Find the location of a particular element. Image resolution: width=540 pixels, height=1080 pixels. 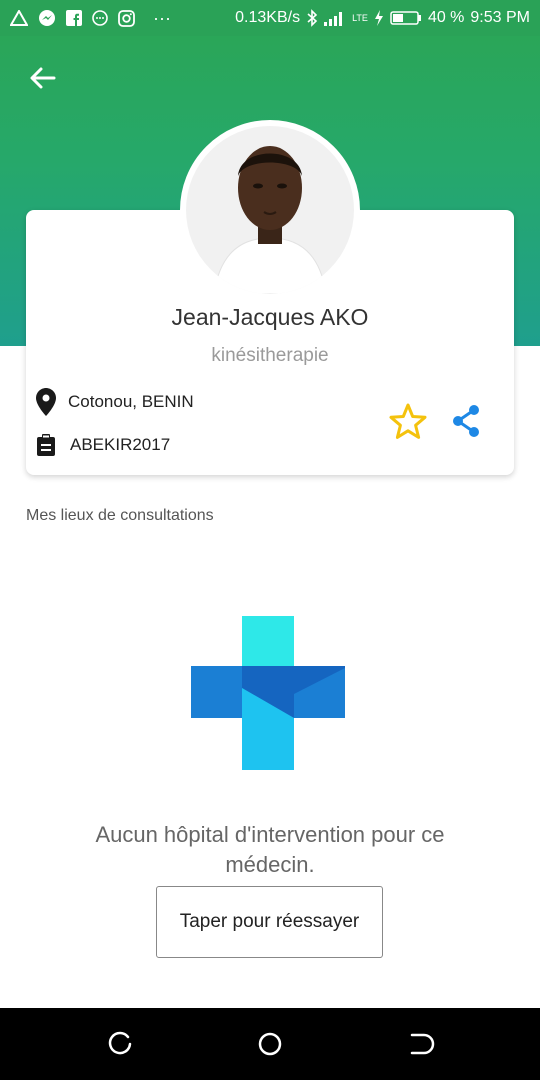

location-row: Cotonou, BENIN is located at coordinates (115, 402).